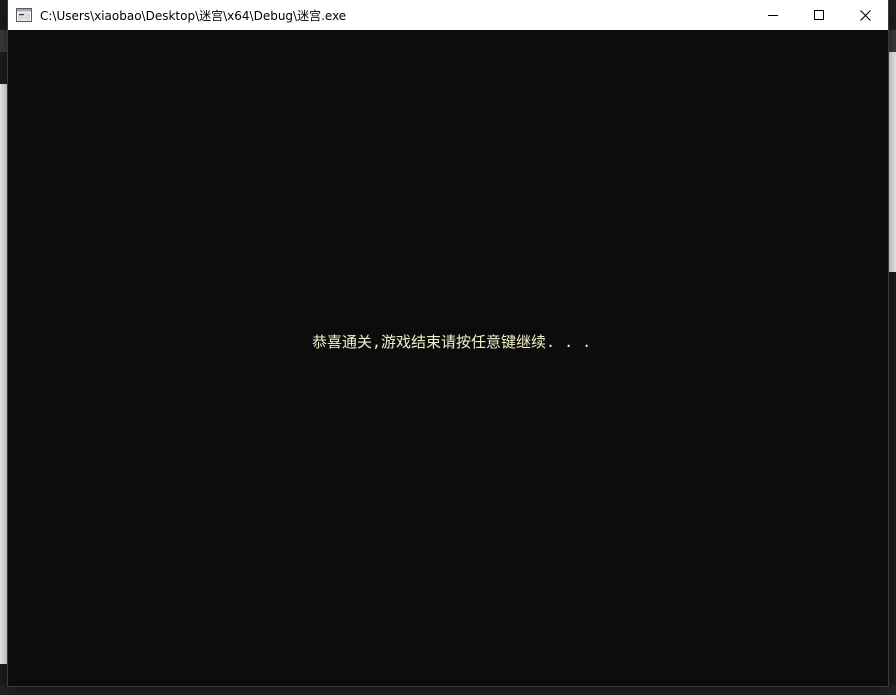  I want to click on maximize-icon, so click(819, 15).